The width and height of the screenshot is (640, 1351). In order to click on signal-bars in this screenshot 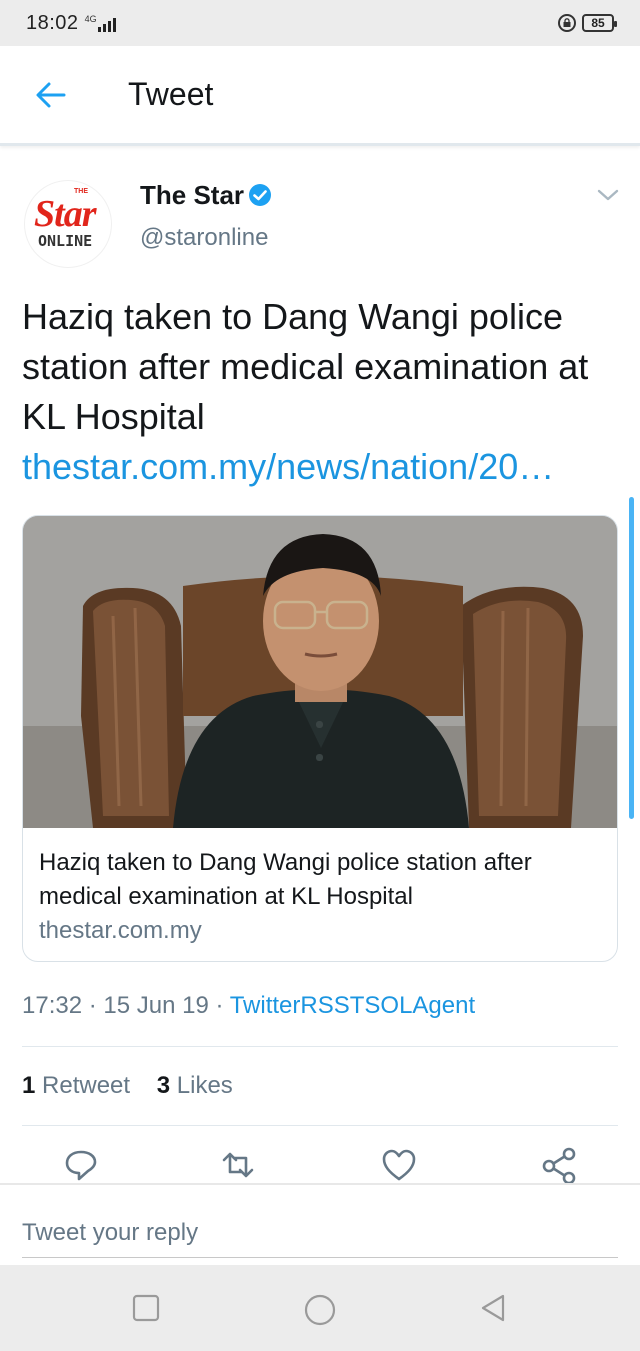, I will do `click(106, 25)`.